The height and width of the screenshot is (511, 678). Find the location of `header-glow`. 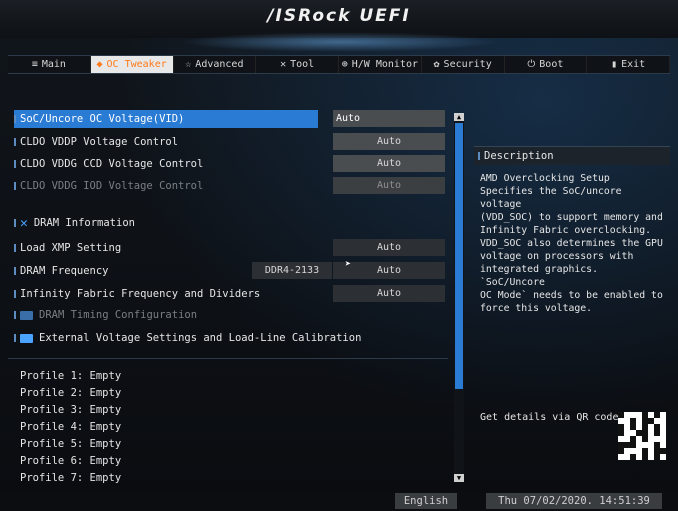

header-glow is located at coordinates (340, 42).